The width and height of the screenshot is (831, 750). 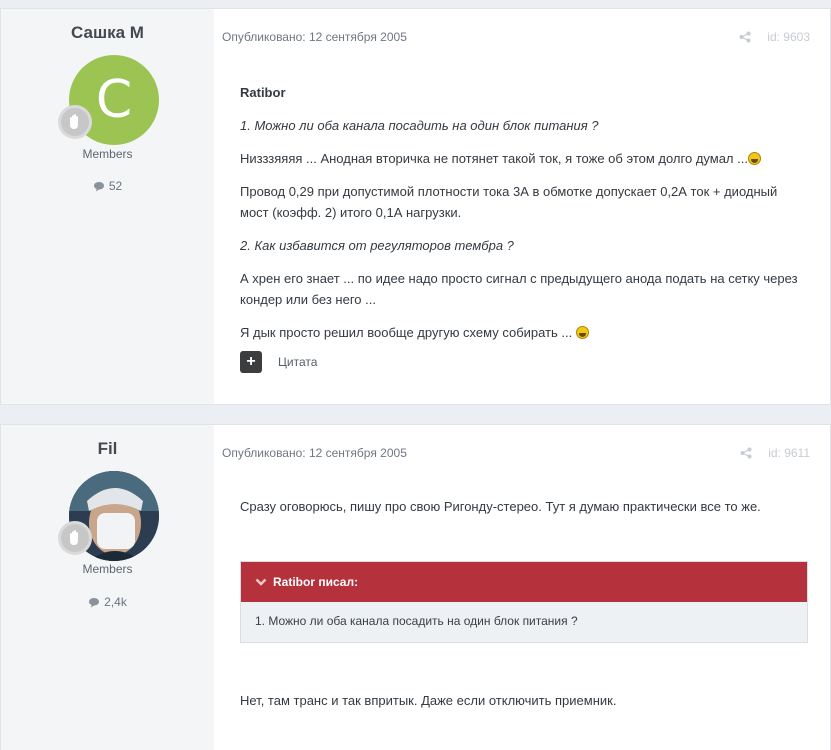 I want to click on post-id: id: 9603, so click(x=788, y=37).